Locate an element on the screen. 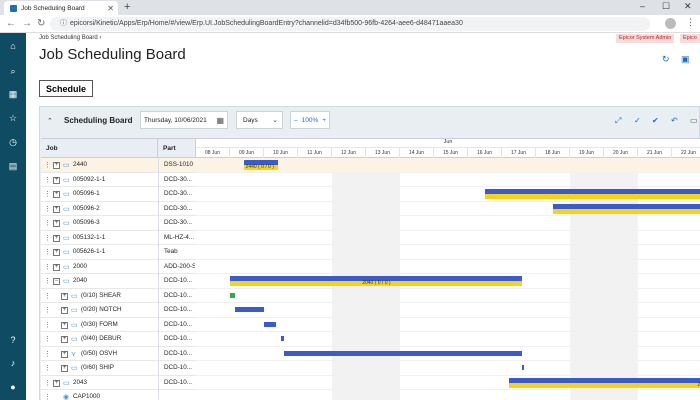  expand-icon: ⤢ is located at coordinates (618, 121).